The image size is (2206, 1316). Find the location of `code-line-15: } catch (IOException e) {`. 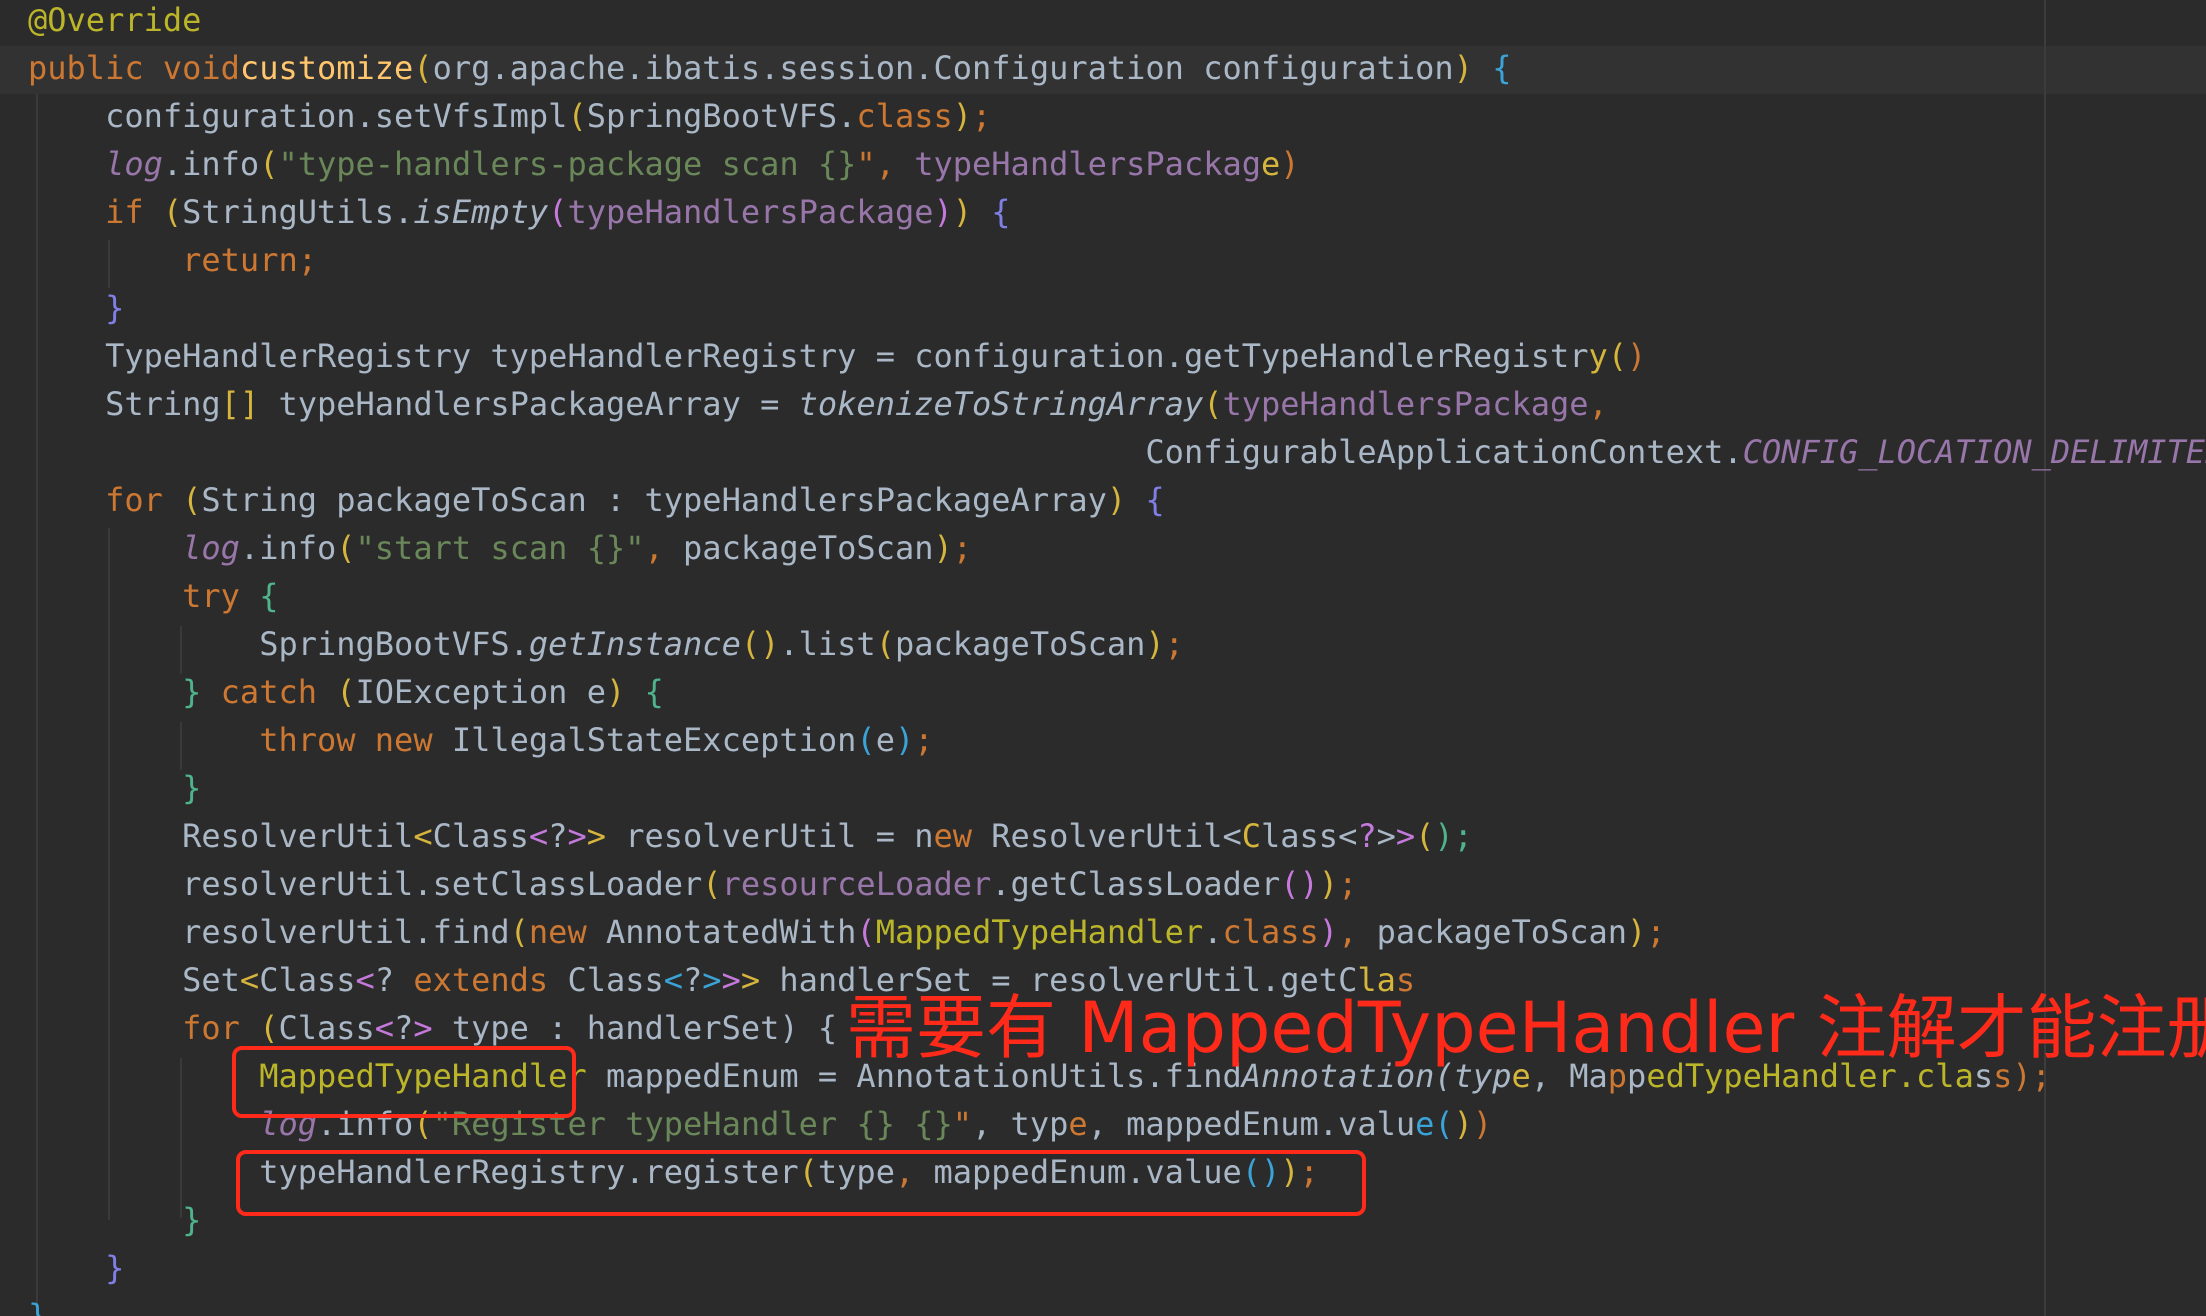

code-line-15: } catch (IOException e) { is located at coordinates (346, 692).